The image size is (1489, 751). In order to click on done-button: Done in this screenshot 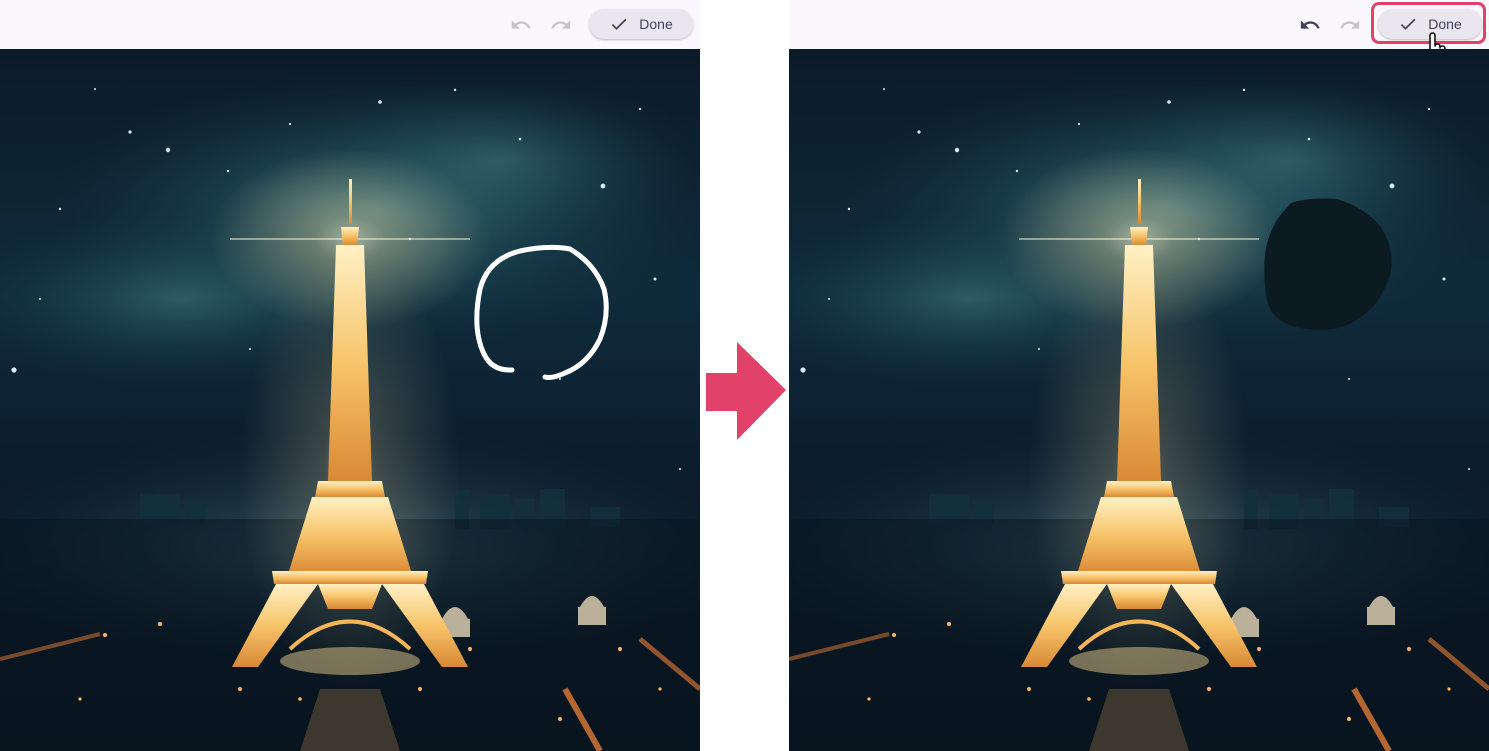, I will do `click(641, 24)`.